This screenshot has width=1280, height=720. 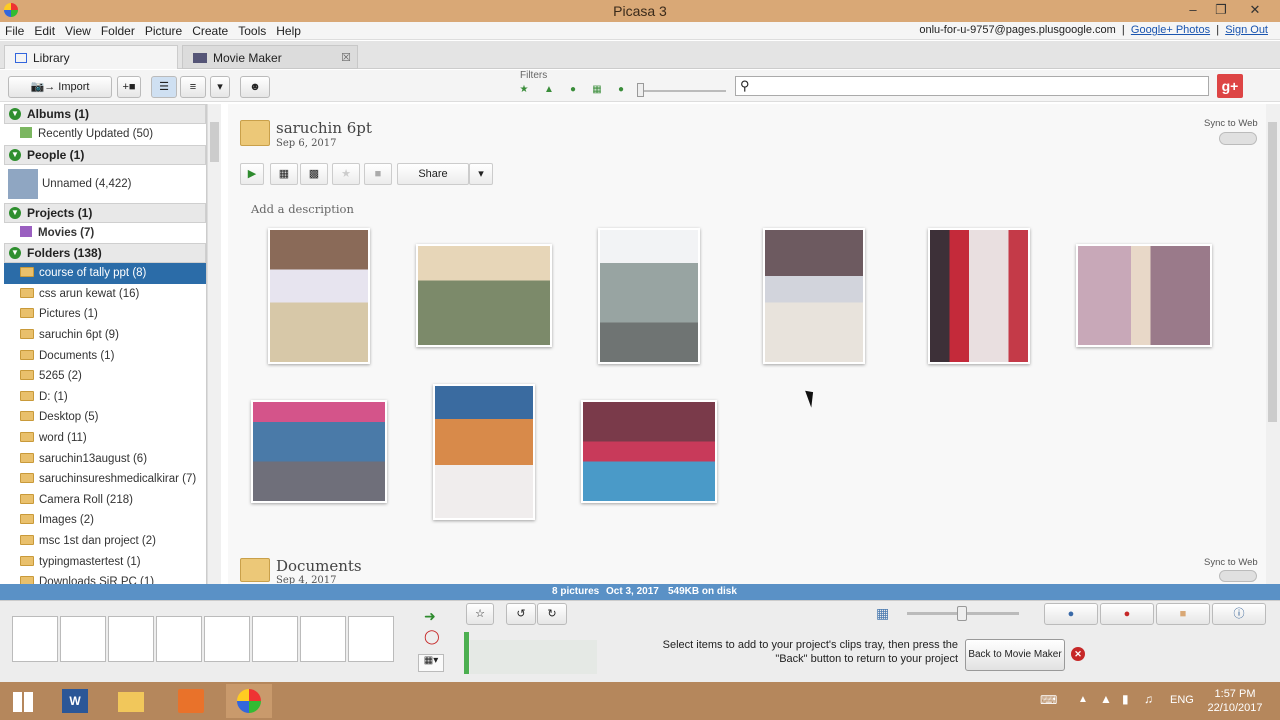 What do you see at coordinates (1106, 699) in the screenshot?
I see `network-icon: ▲` at bounding box center [1106, 699].